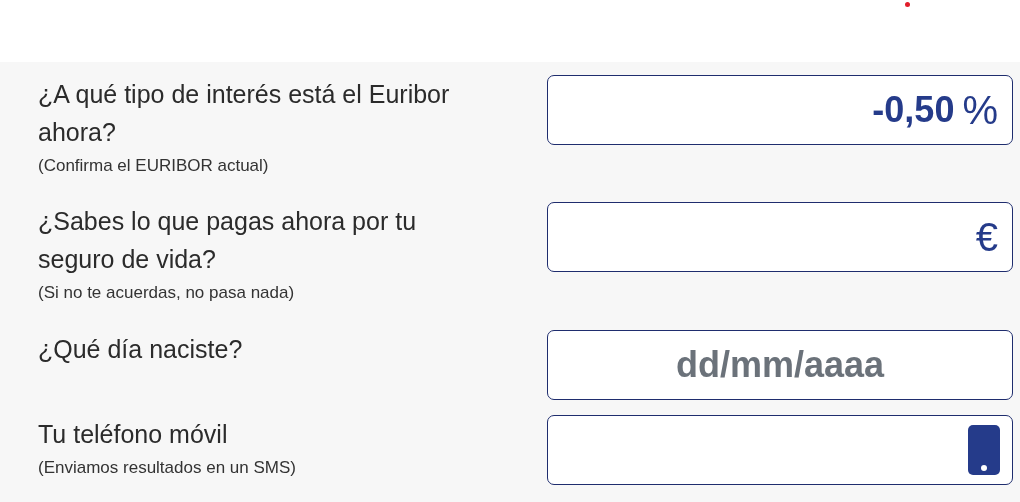 The image size is (1020, 502). Describe the element at coordinates (780, 110) in the screenshot. I see `input-field: -0,50 %` at that location.